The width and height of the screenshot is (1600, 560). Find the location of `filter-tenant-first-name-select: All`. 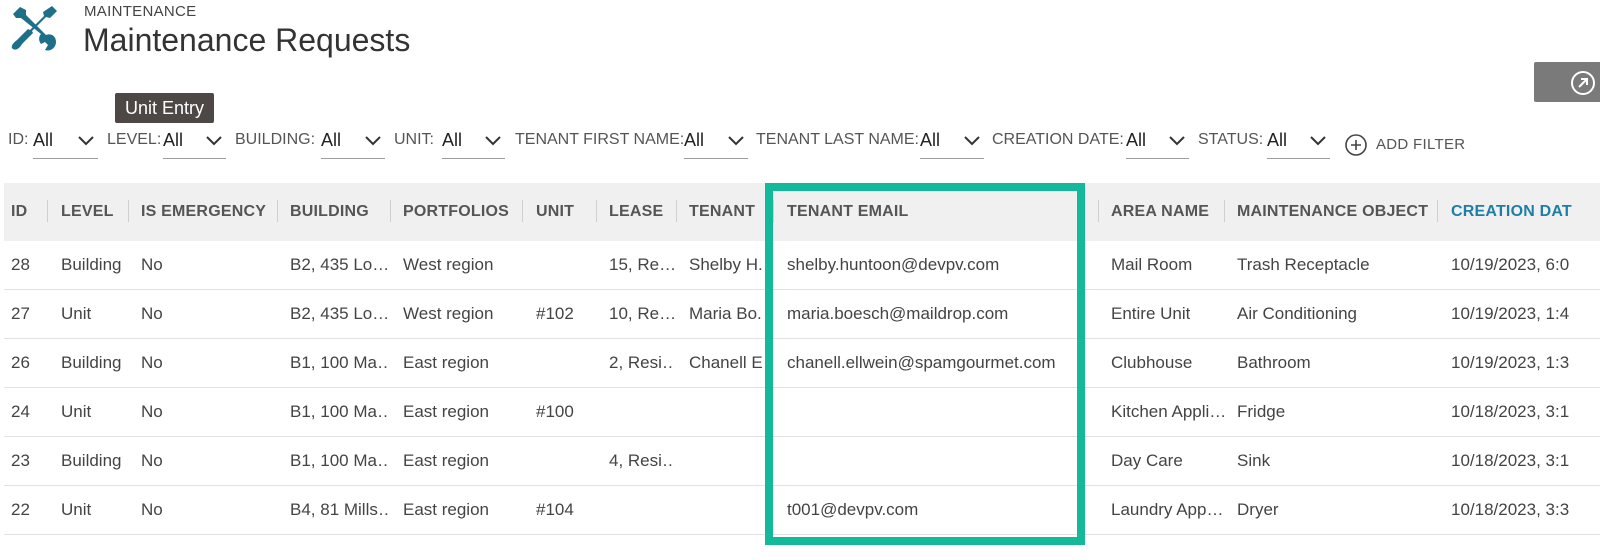

filter-tenant-first-name-select: All is located at coordinates (716, 141).